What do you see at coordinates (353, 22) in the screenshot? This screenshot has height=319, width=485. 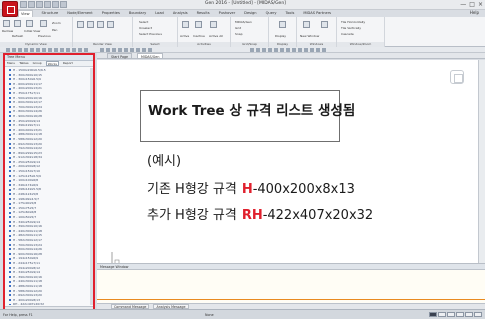 I see `tile-horizontally-button: Tile Horizontally` at bounding box center [353, 22].